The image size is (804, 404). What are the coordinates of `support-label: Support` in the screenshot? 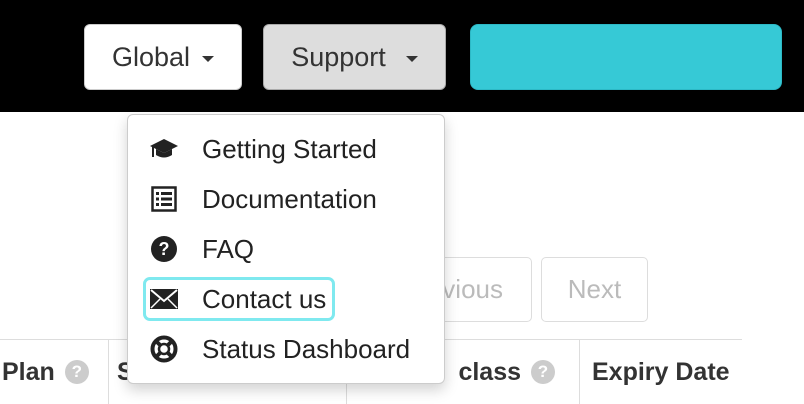 It's located at (338, 56).